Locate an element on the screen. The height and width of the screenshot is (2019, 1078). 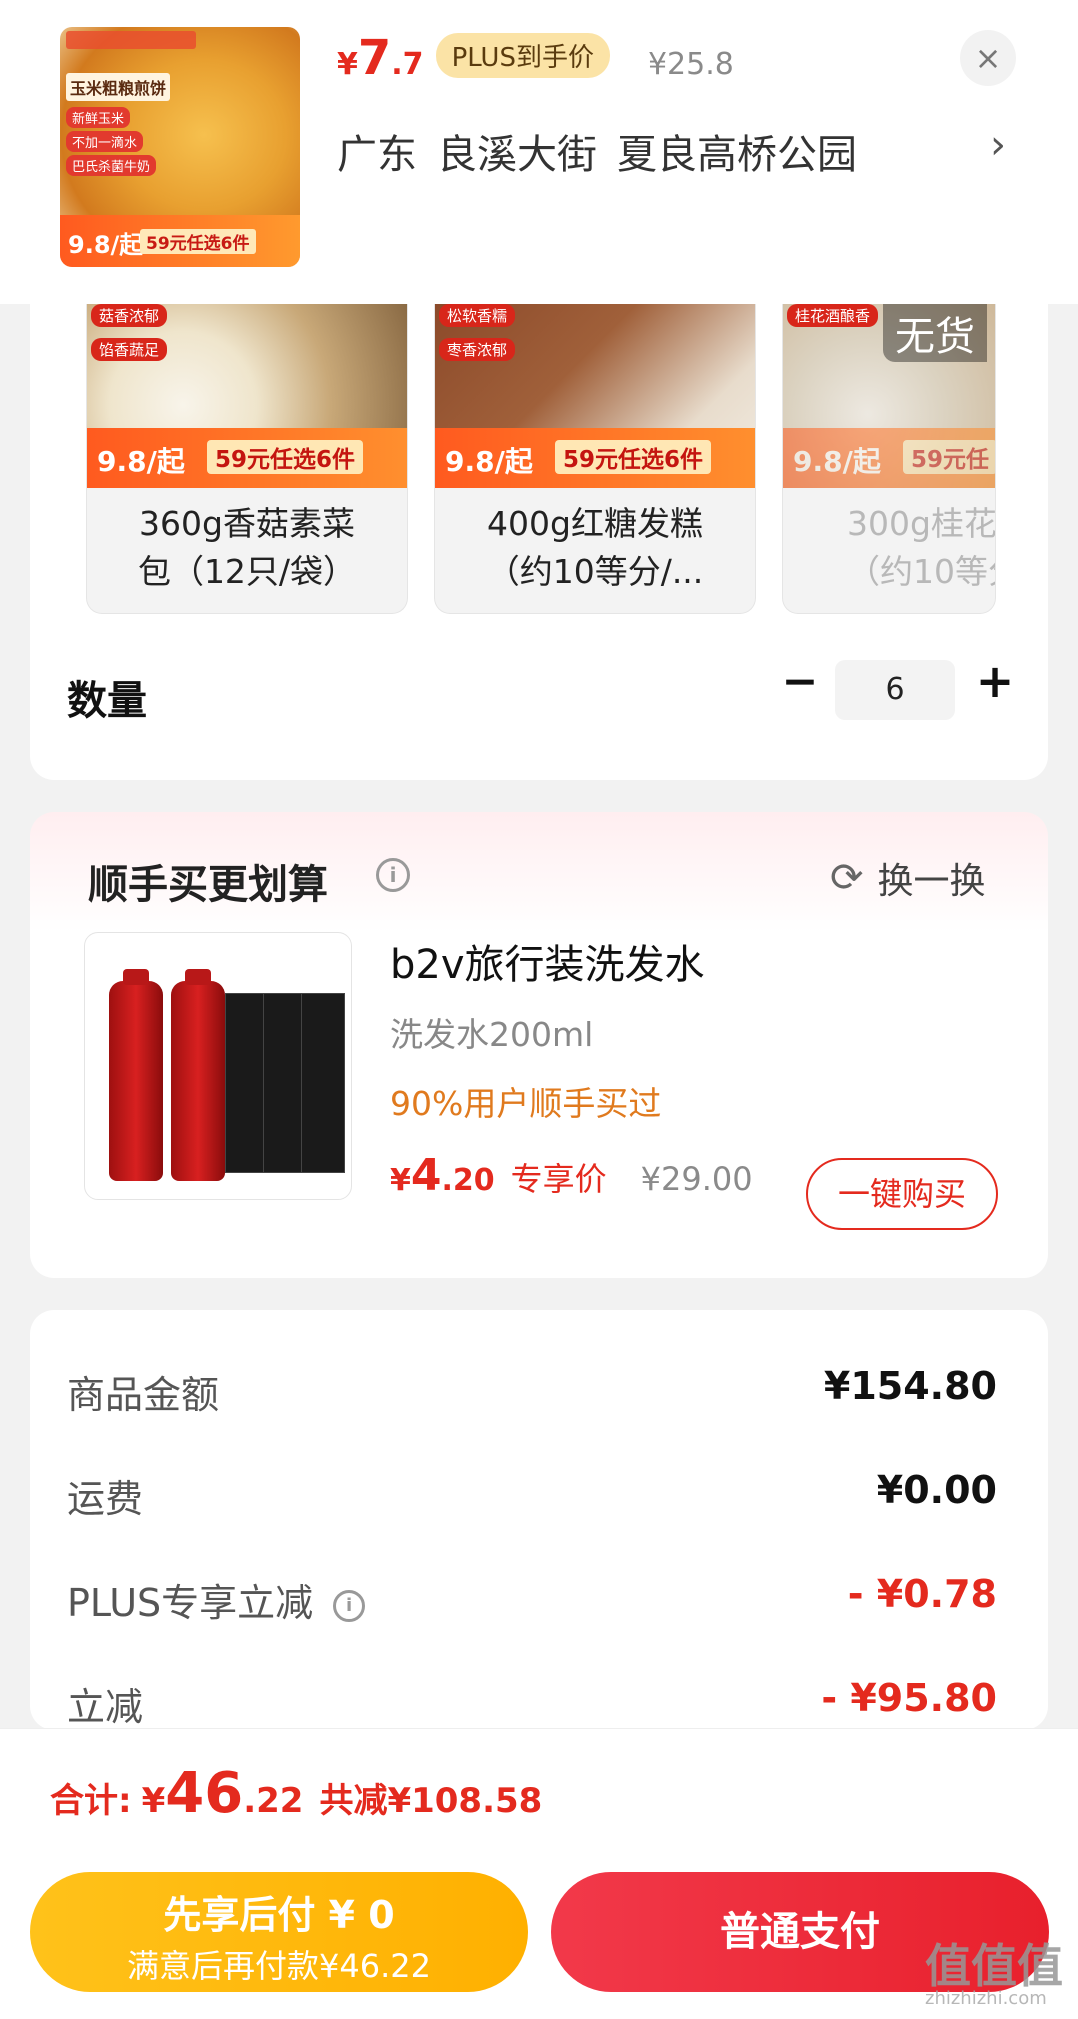
original-price: ¥25.8 is located at coordinates (690, 64).